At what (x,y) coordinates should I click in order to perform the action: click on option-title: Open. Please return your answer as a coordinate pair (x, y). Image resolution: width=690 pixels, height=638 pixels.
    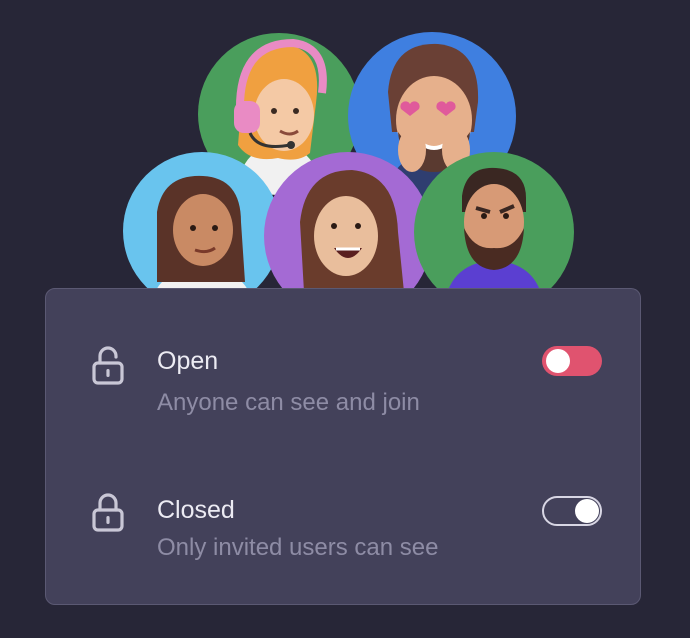
    Looking at the image, I should click on (188, 361).